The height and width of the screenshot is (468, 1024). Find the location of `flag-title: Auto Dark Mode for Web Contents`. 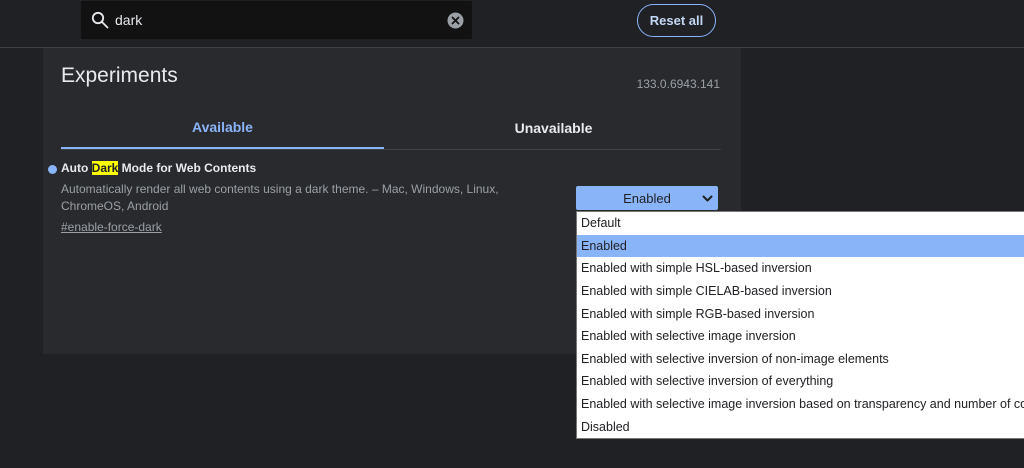

flag-title: Auto Dark Mode for Web Contents is located at coordinates (158, 168).